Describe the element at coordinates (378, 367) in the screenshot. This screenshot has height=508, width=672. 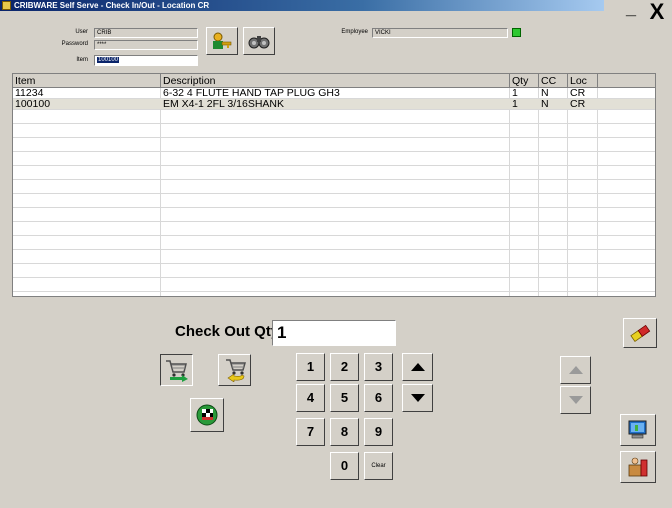
I see `key-3: 3` at that location.